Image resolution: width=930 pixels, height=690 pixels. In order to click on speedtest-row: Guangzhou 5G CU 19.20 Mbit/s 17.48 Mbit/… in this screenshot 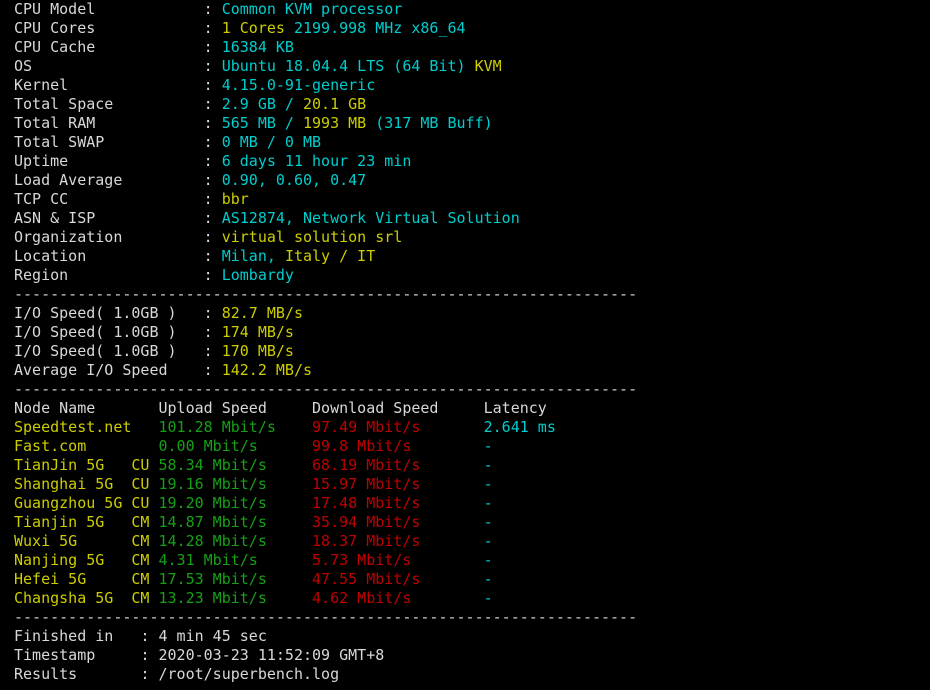, I will do `click(465, 503)`.